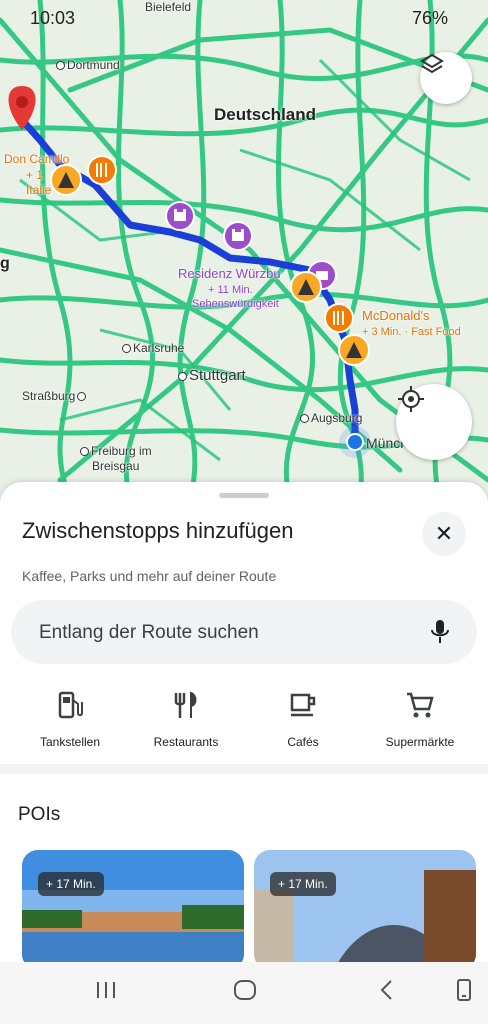  I want to click on phone-icon, so click(464, 991).